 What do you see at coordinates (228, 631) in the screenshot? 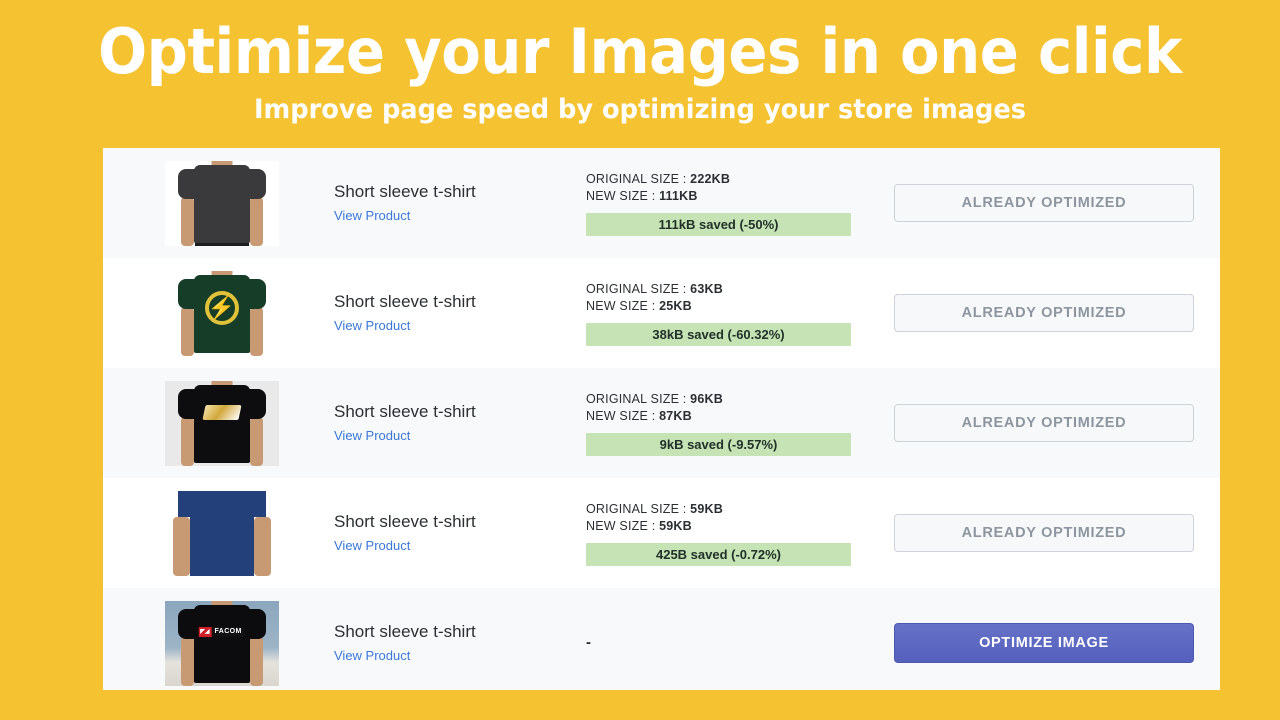
I see `facom-logo-text: FACOM` at bounding box center [228, 631].